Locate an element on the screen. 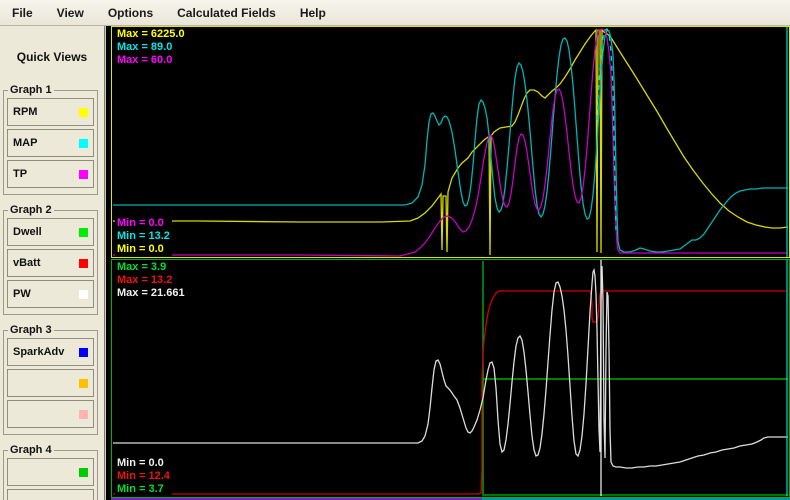  graph-2-max-labels-2: Max = 21.661 is located at coordinates (151, 293).